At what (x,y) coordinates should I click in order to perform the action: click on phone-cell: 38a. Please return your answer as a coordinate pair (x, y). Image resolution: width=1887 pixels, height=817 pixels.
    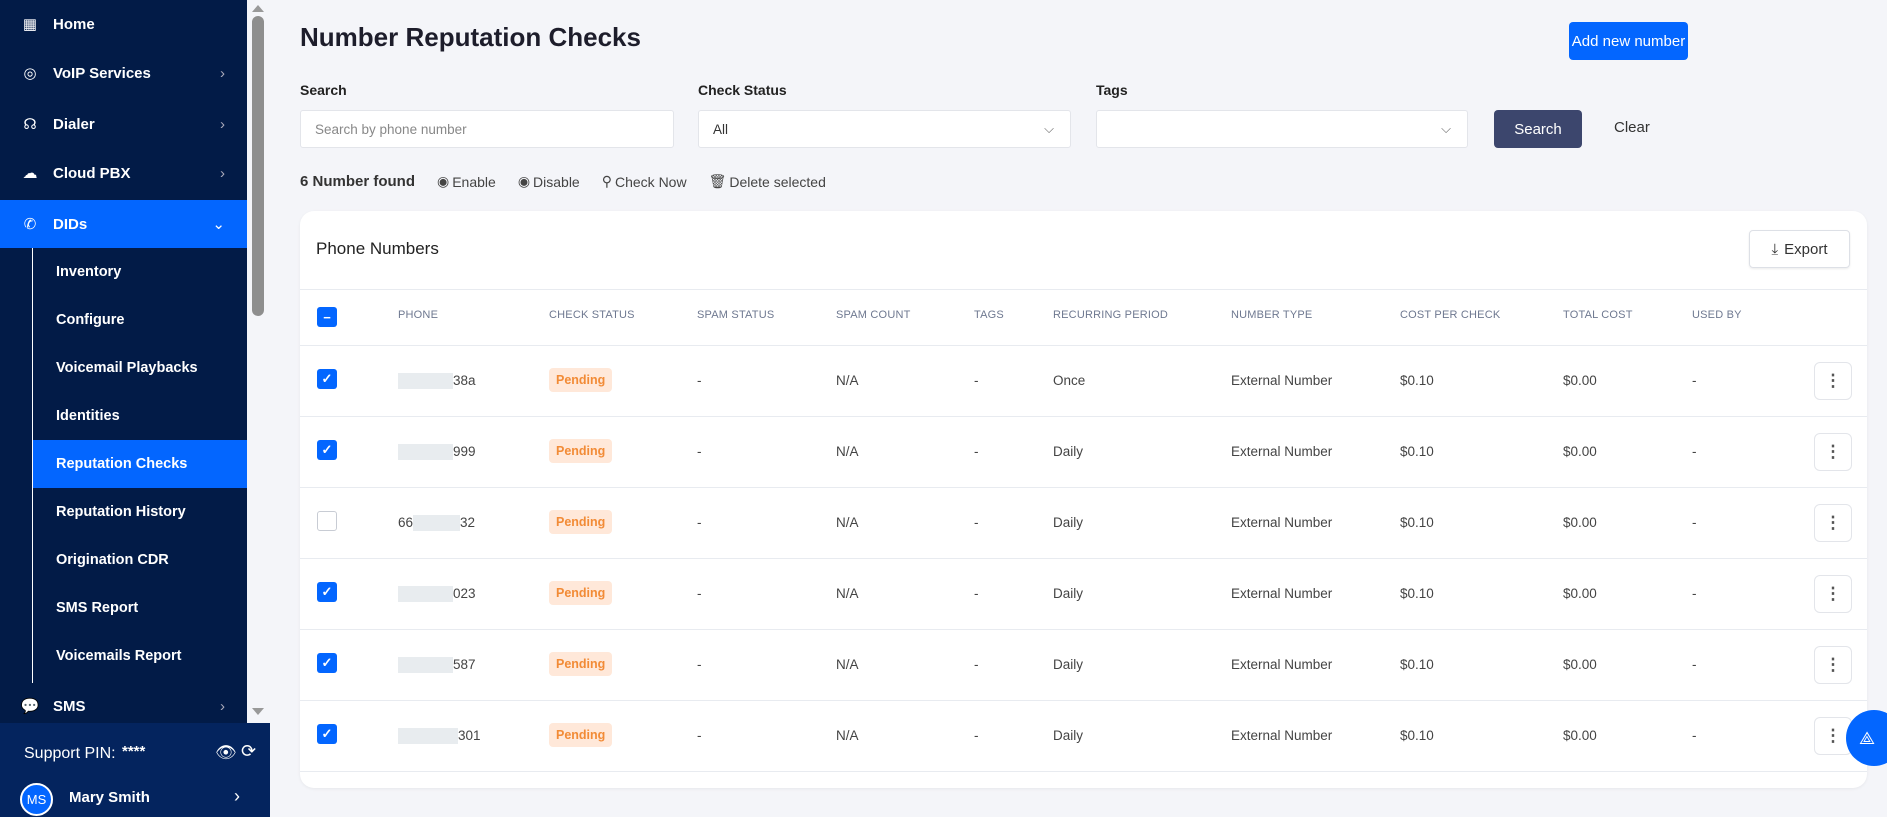
    Looking at the image, I should click on (437, 381).